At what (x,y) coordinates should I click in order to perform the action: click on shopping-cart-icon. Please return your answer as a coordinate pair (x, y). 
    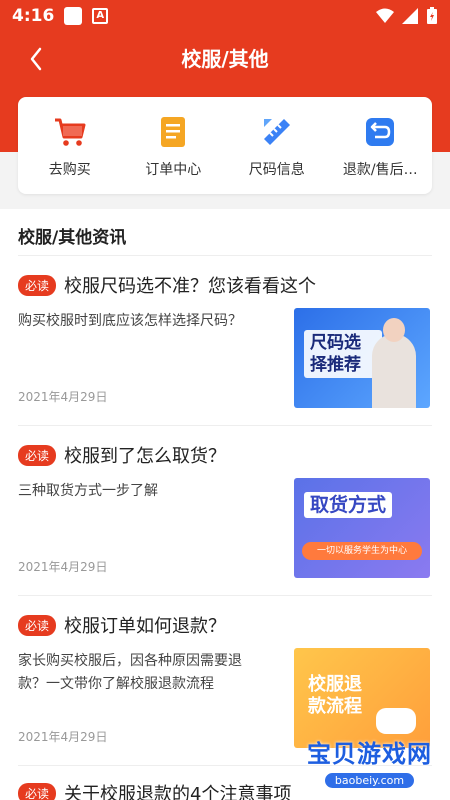
    Looking at the image, I should click on (70, 132).